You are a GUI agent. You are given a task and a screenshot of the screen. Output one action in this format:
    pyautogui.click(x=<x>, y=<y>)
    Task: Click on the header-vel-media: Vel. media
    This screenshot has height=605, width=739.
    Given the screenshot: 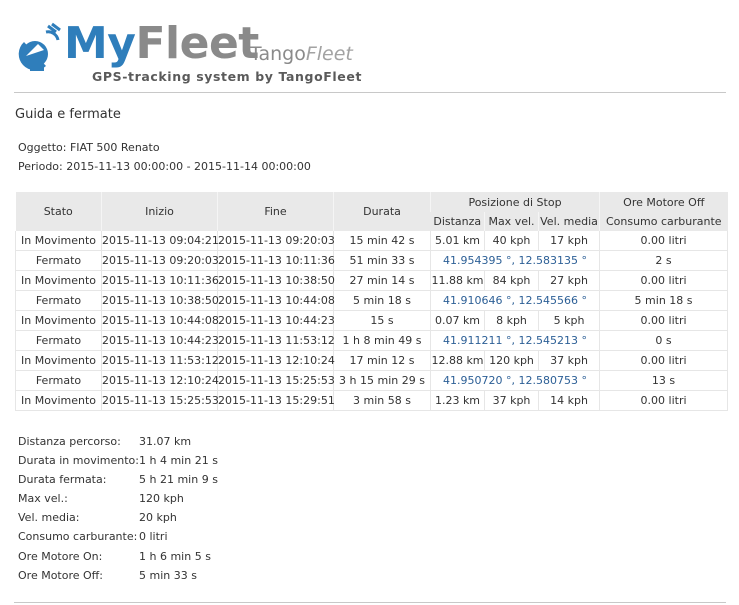 What is the action you would take?
    pyautogui.click(x=568, y=221)
    